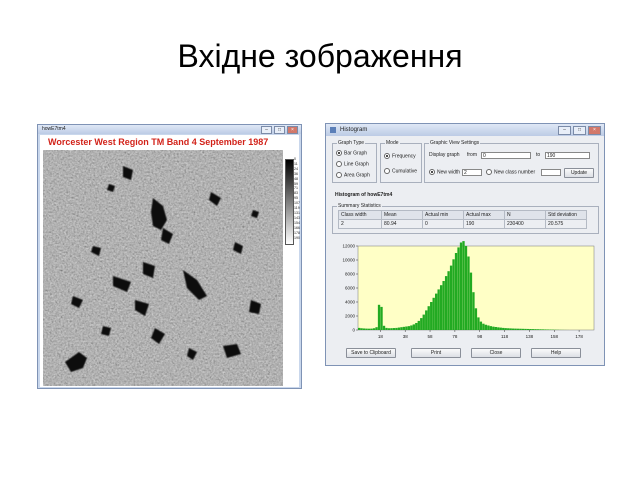 This screenshot has height=480, width=640. I want to click on stats-value-cell: 190, so click(484, 224).